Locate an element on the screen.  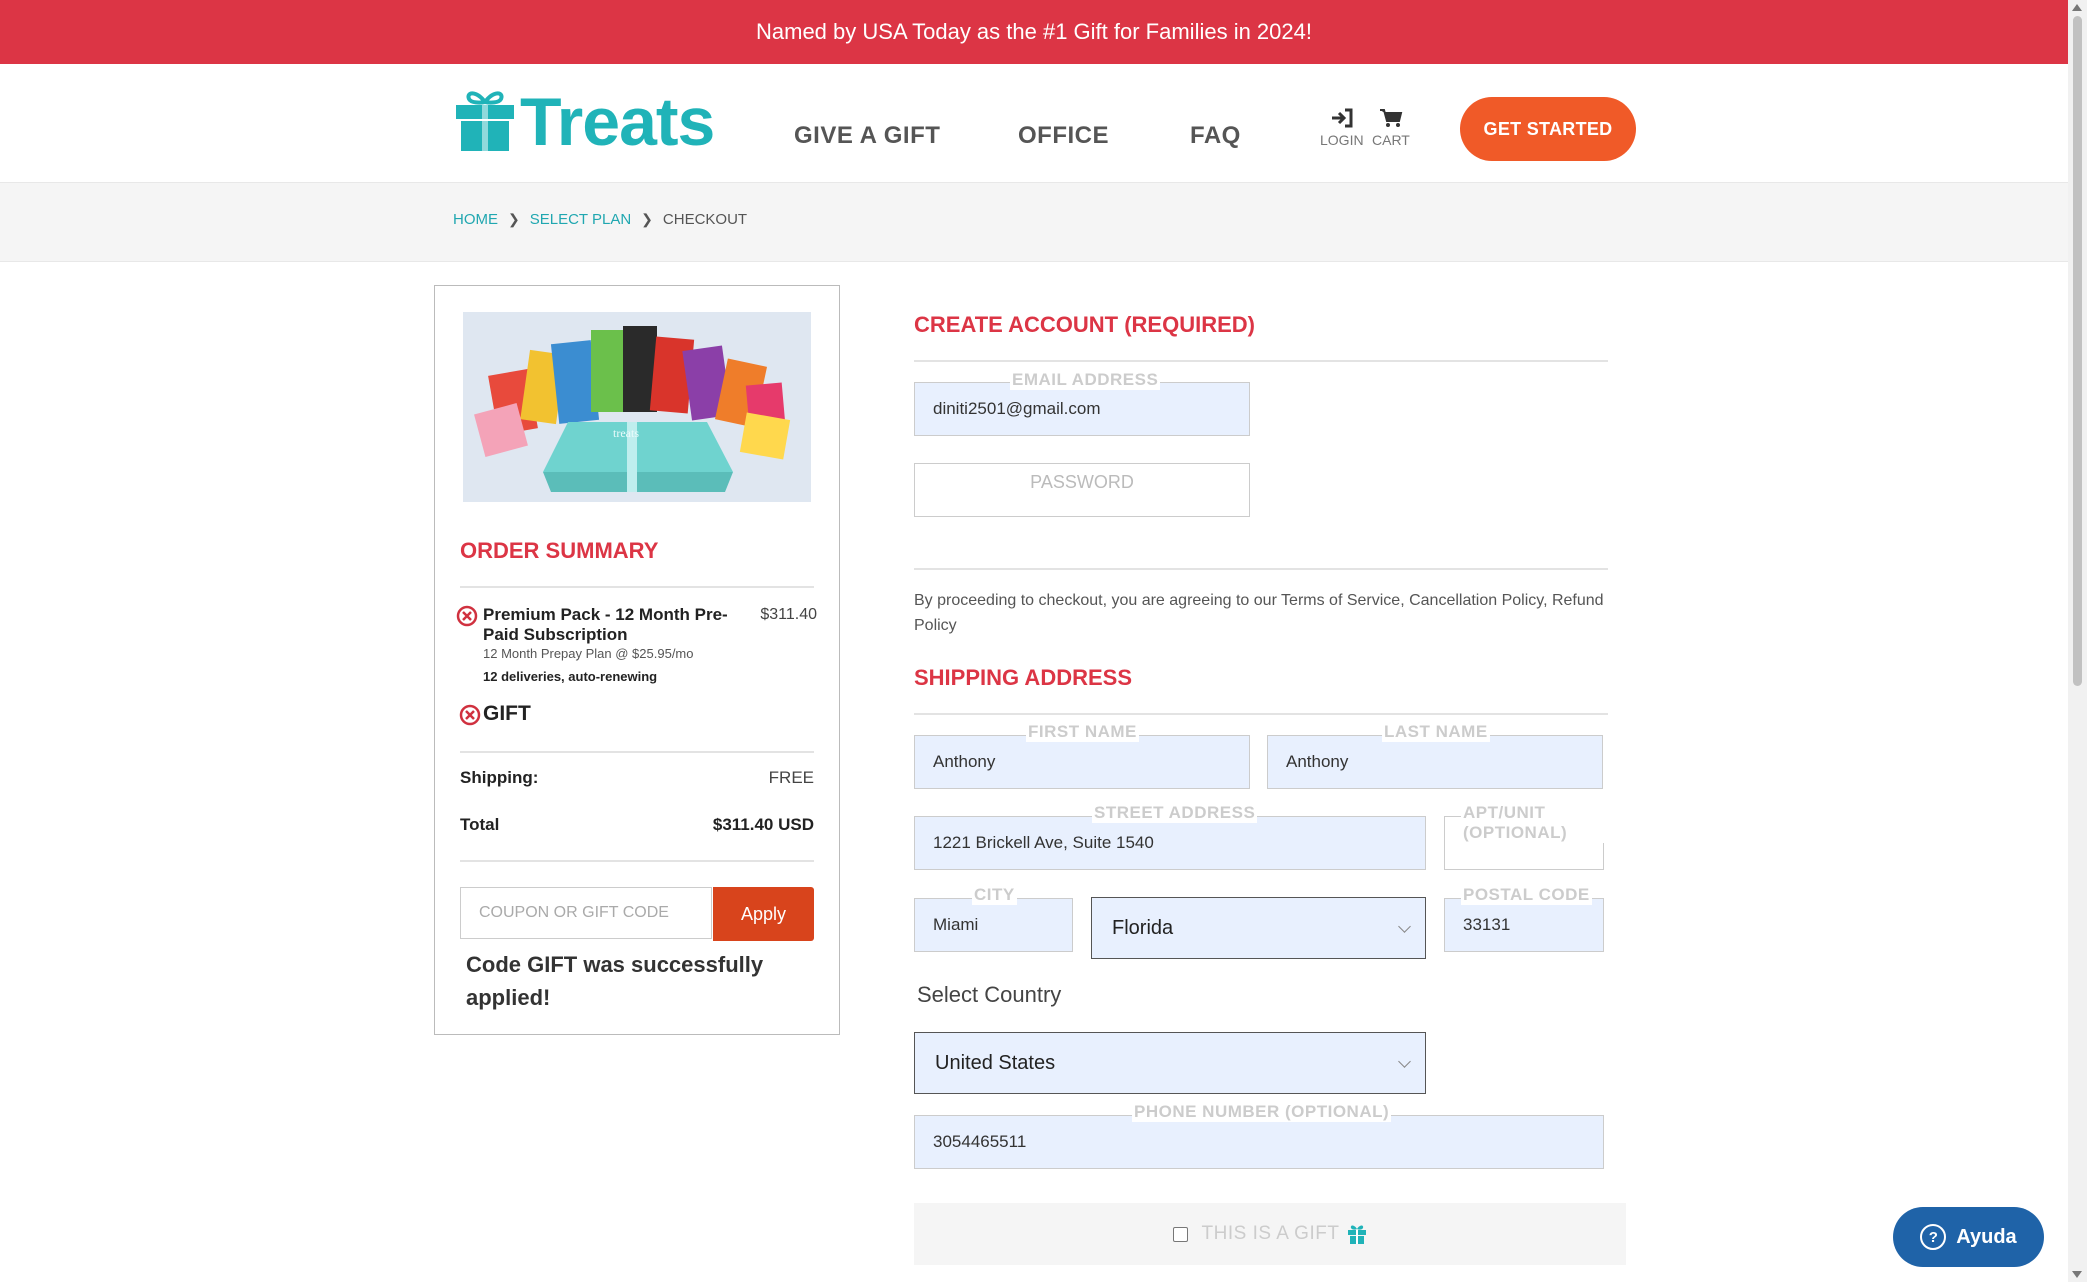
get-started-button: GET STARTED is located at coordinates (1548, 129).